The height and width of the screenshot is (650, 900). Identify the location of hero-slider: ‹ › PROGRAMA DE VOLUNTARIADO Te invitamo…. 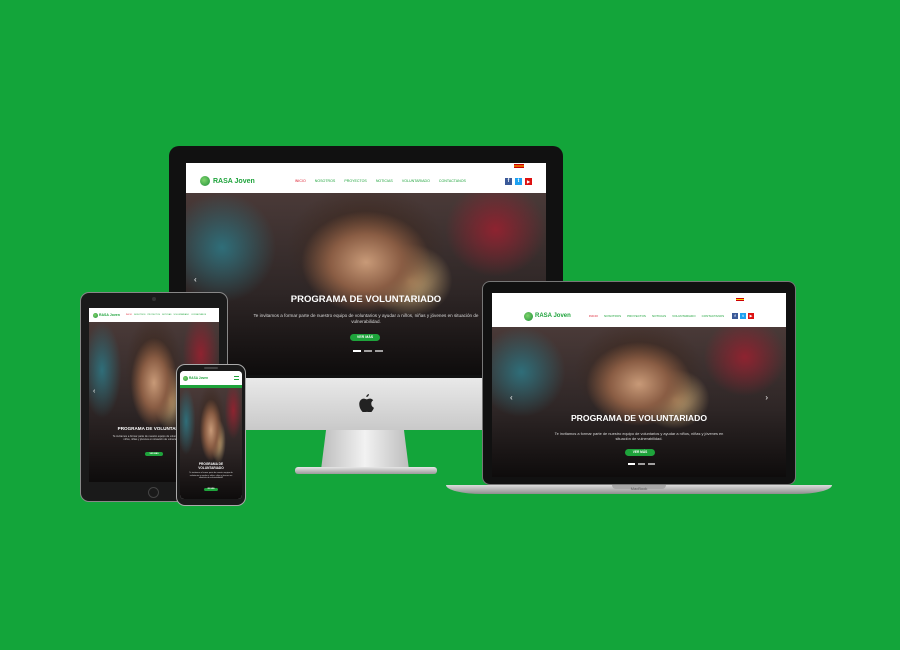
(639, 402).